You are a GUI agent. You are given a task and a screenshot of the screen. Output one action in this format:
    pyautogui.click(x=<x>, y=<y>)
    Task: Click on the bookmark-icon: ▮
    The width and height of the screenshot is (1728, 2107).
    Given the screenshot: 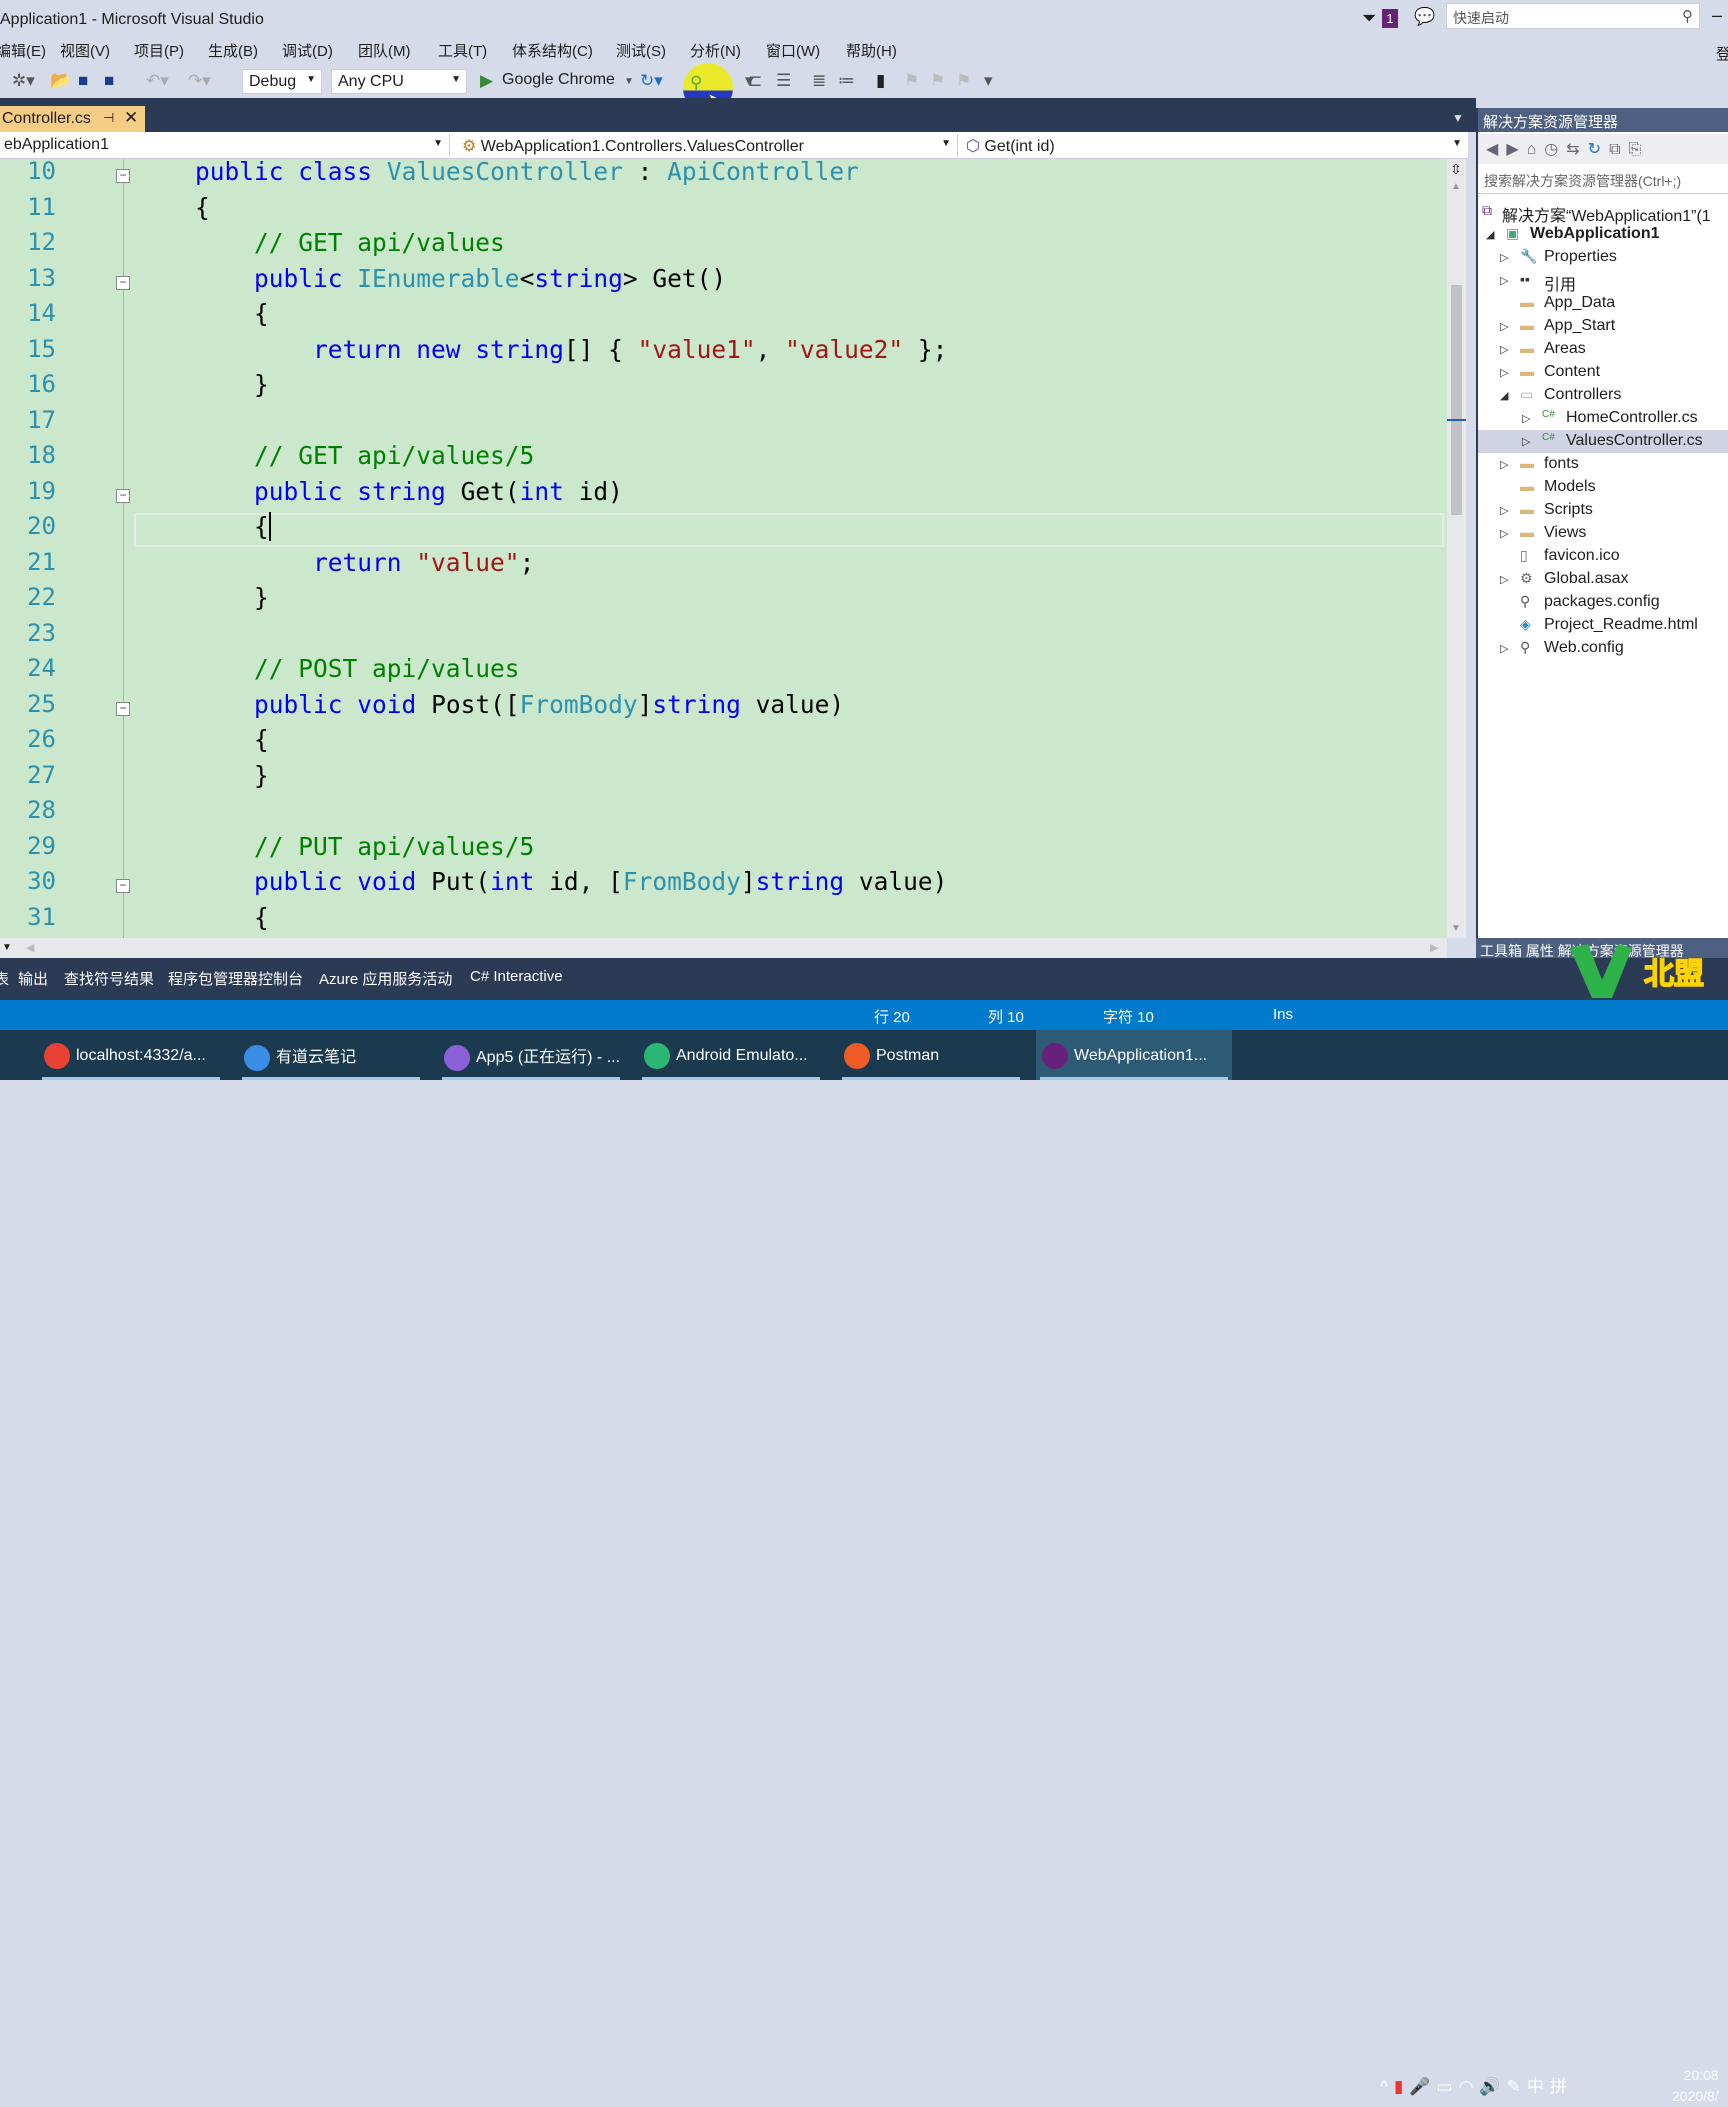 What is the action you would take?
    pyautogui.click(x=880, y=81)
    